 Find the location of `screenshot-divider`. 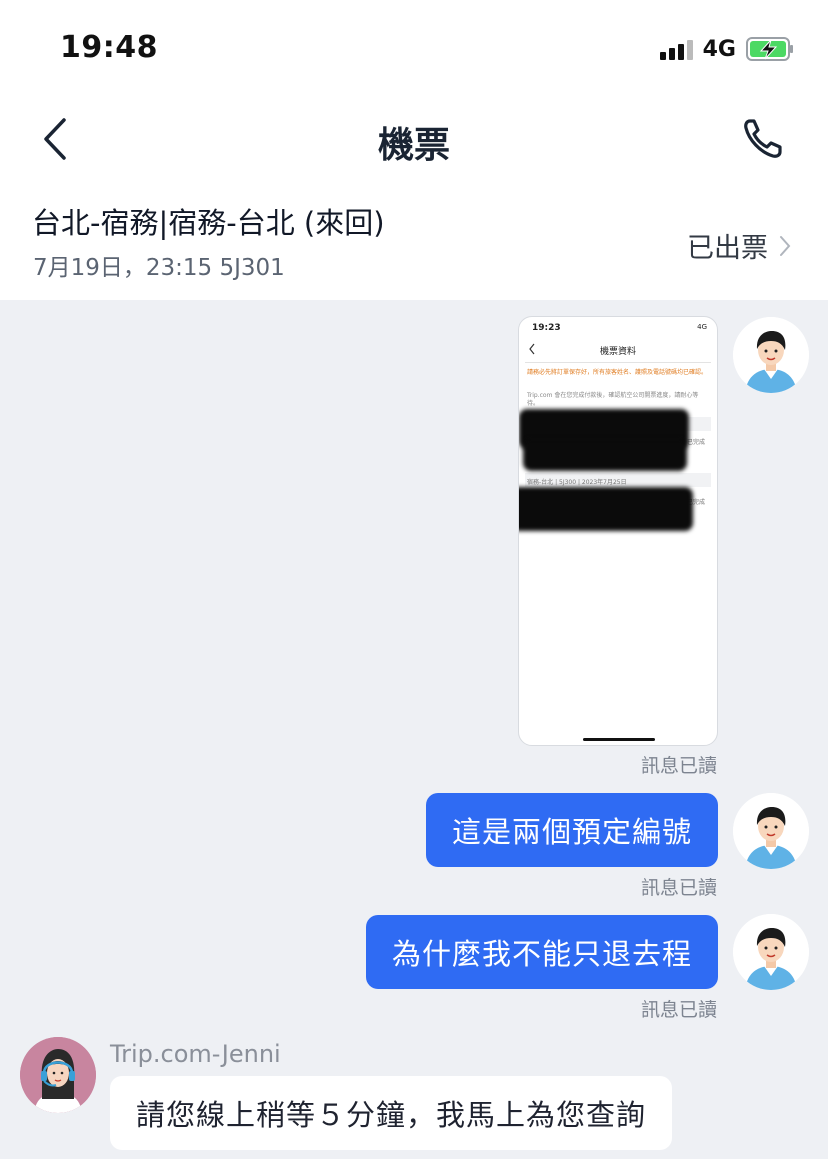

screenshot-divider is located at coordinates (618, 362).